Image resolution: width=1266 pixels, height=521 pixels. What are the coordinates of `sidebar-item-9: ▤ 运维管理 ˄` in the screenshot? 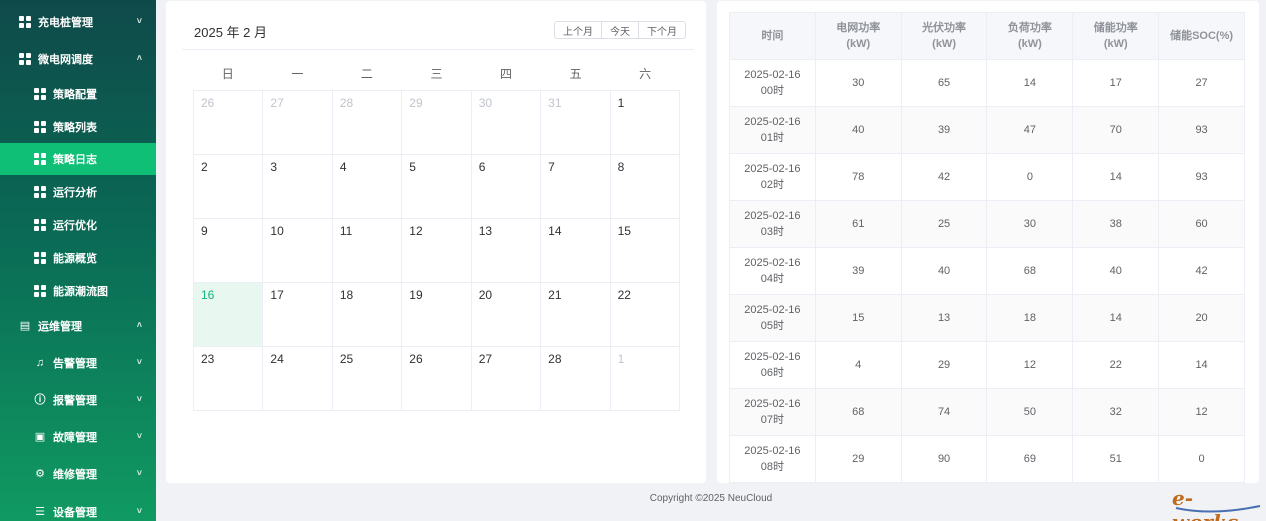 It's located at (78, 326).